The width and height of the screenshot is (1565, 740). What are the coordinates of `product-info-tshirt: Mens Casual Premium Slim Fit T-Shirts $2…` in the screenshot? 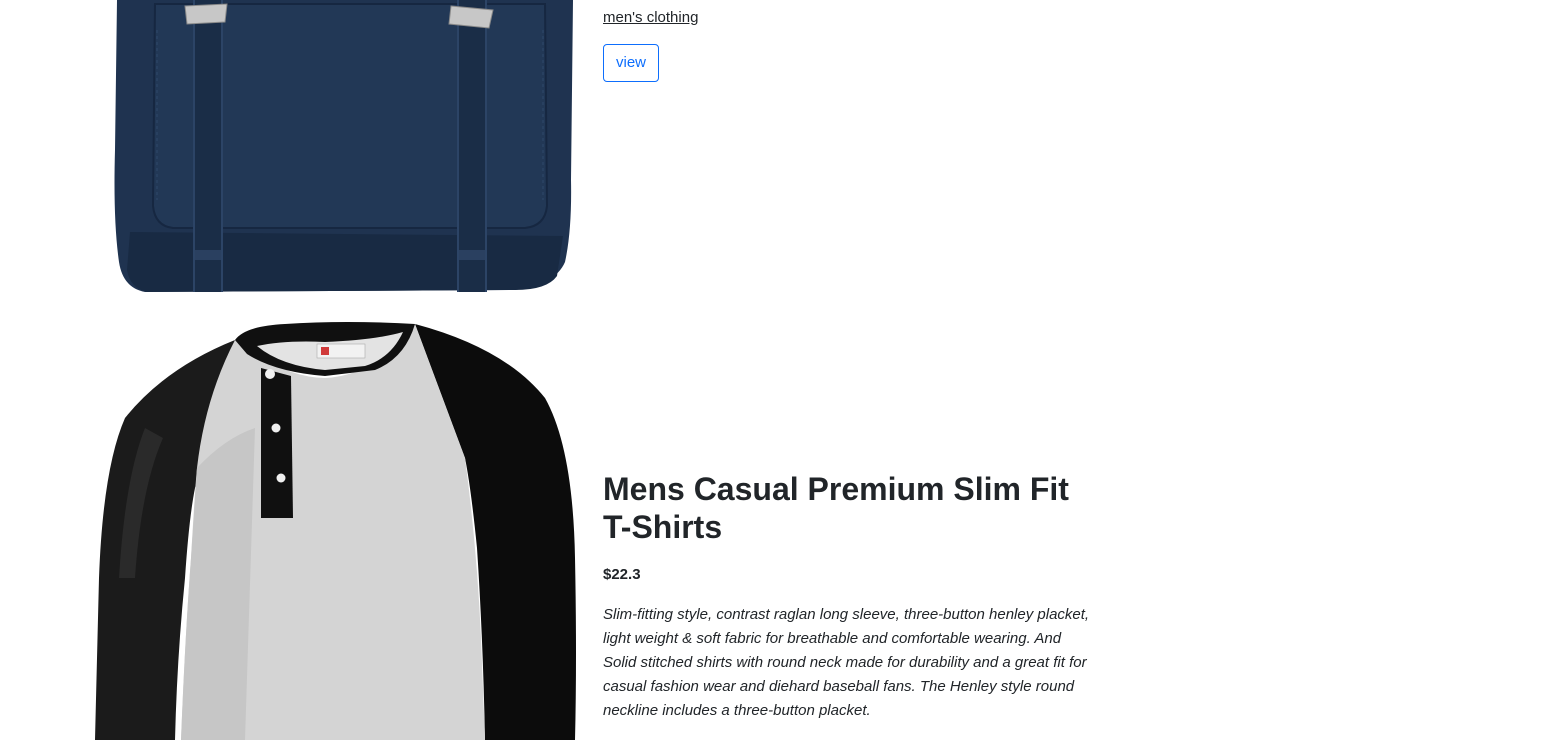 It's located at (848, 596).